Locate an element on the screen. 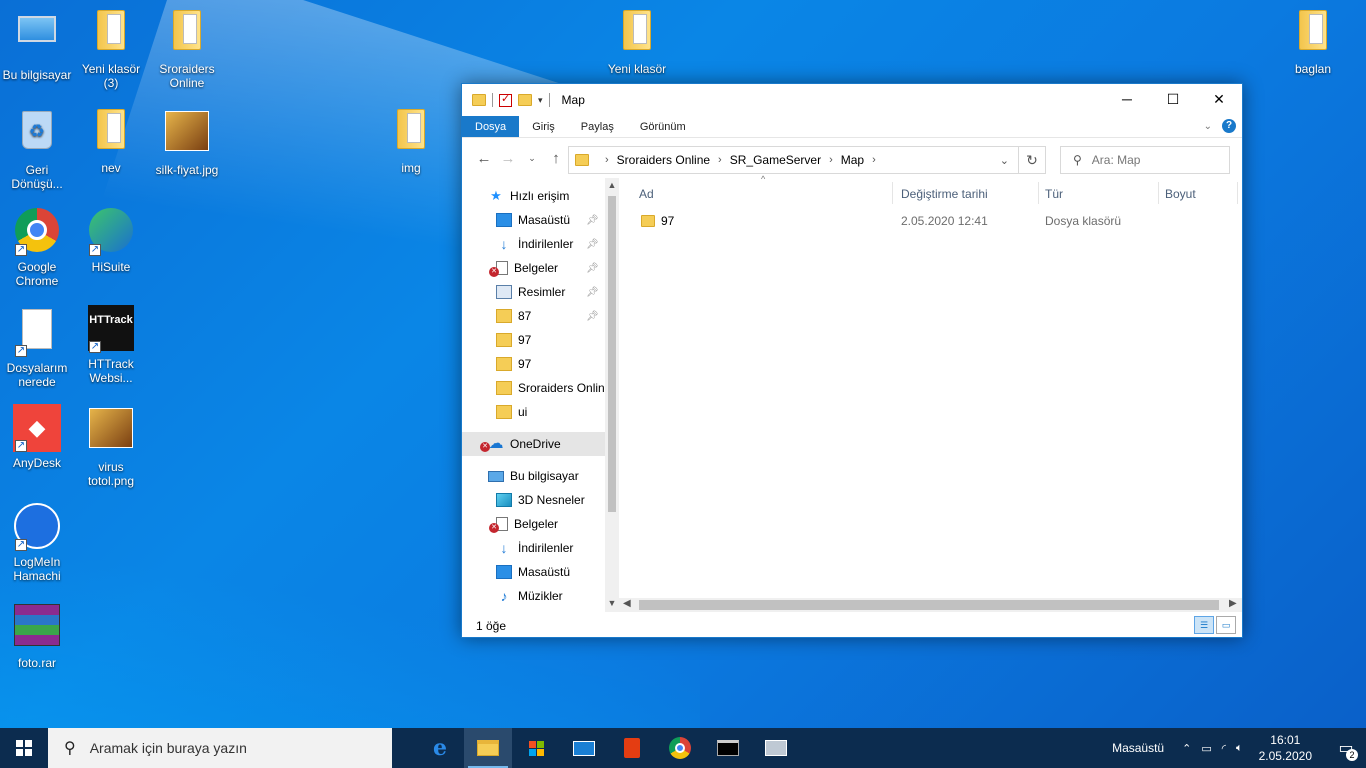  tab-home: Giriş is located at coordinates (543, 126).